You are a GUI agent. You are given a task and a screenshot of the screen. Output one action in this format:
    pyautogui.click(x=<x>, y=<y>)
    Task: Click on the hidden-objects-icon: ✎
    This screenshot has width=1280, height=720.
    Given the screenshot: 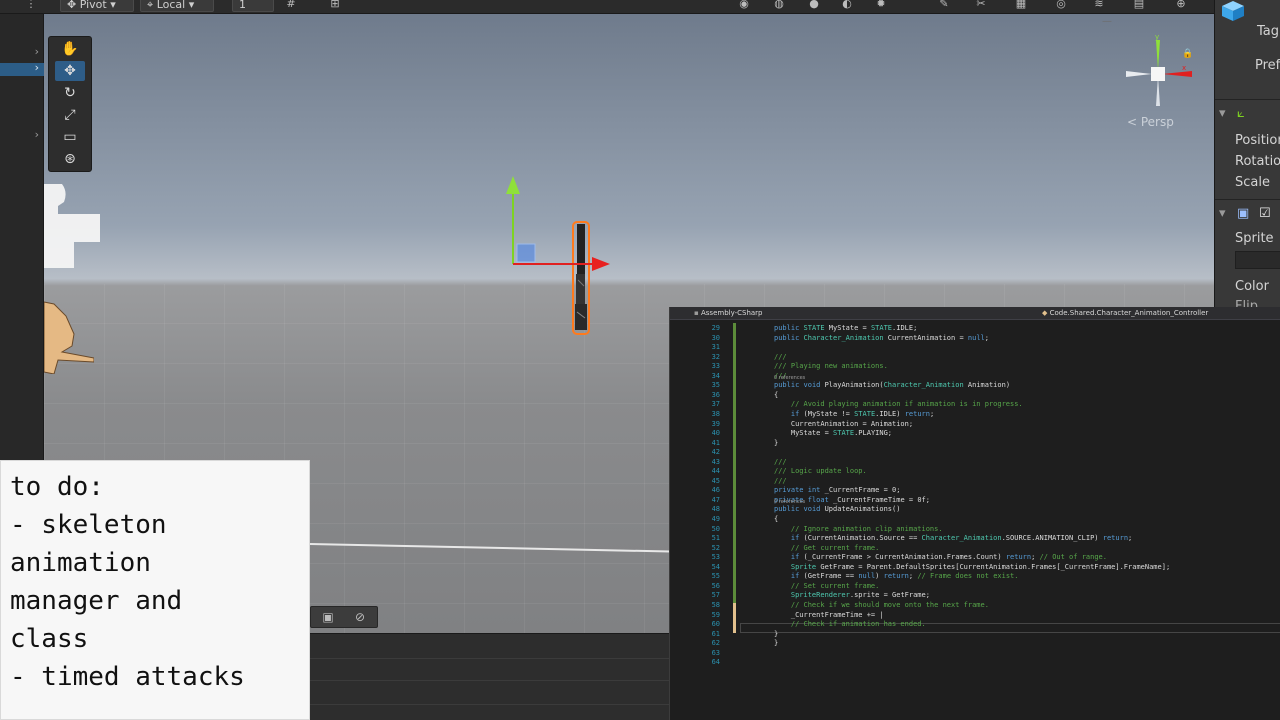 What is the action you would take?
    pyautogui.click(x=944, y=6)
    